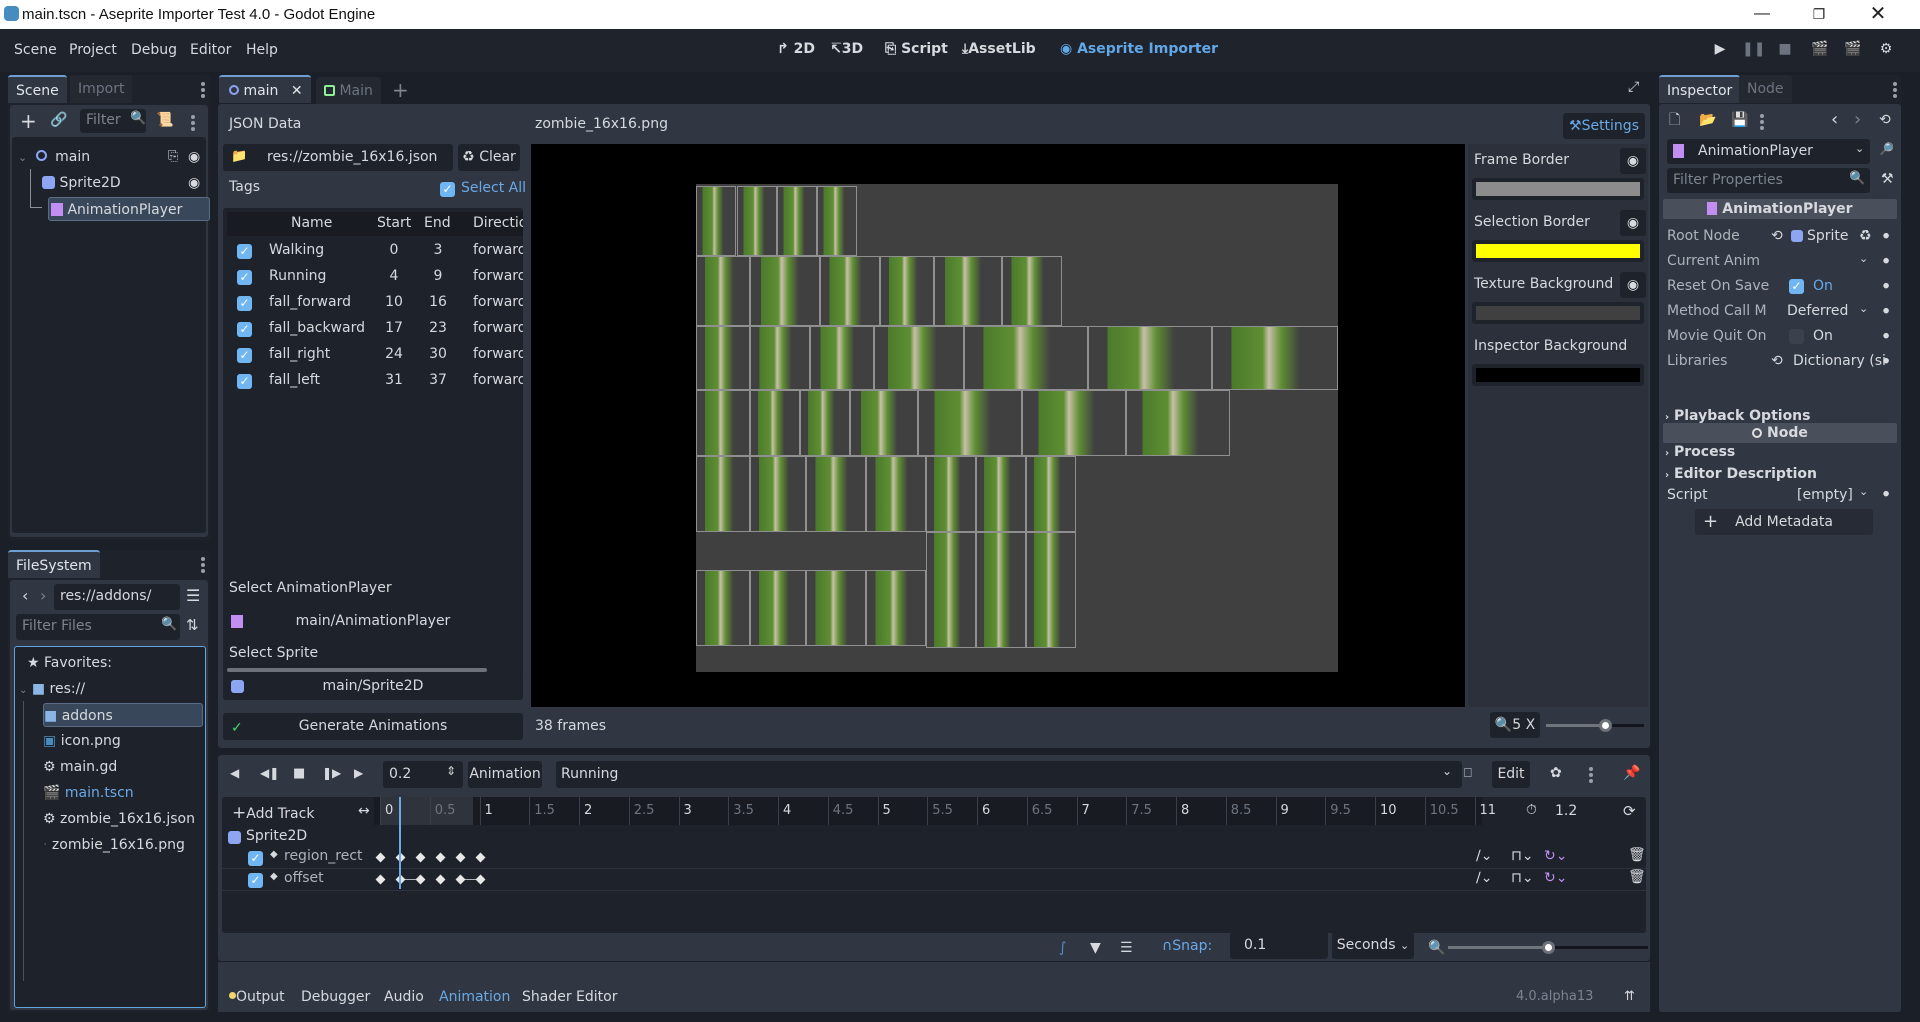 The image size is (1920, 1022). Describe the element at coordinates (375, 303) in the screenshot. I see `tag-row: ✓ fall_forward 10 16 forward` at that location.